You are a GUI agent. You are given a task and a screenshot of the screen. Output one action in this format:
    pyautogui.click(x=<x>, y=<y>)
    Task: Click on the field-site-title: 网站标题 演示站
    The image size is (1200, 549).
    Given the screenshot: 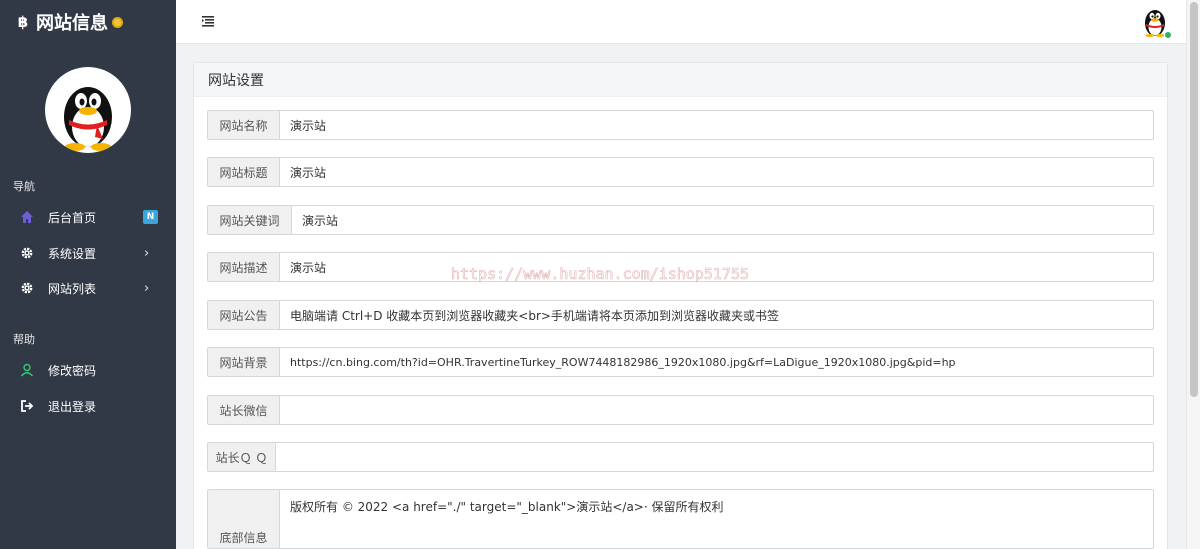 What is the action you would take?
    pyautogui.click(x=680, y=172)
    